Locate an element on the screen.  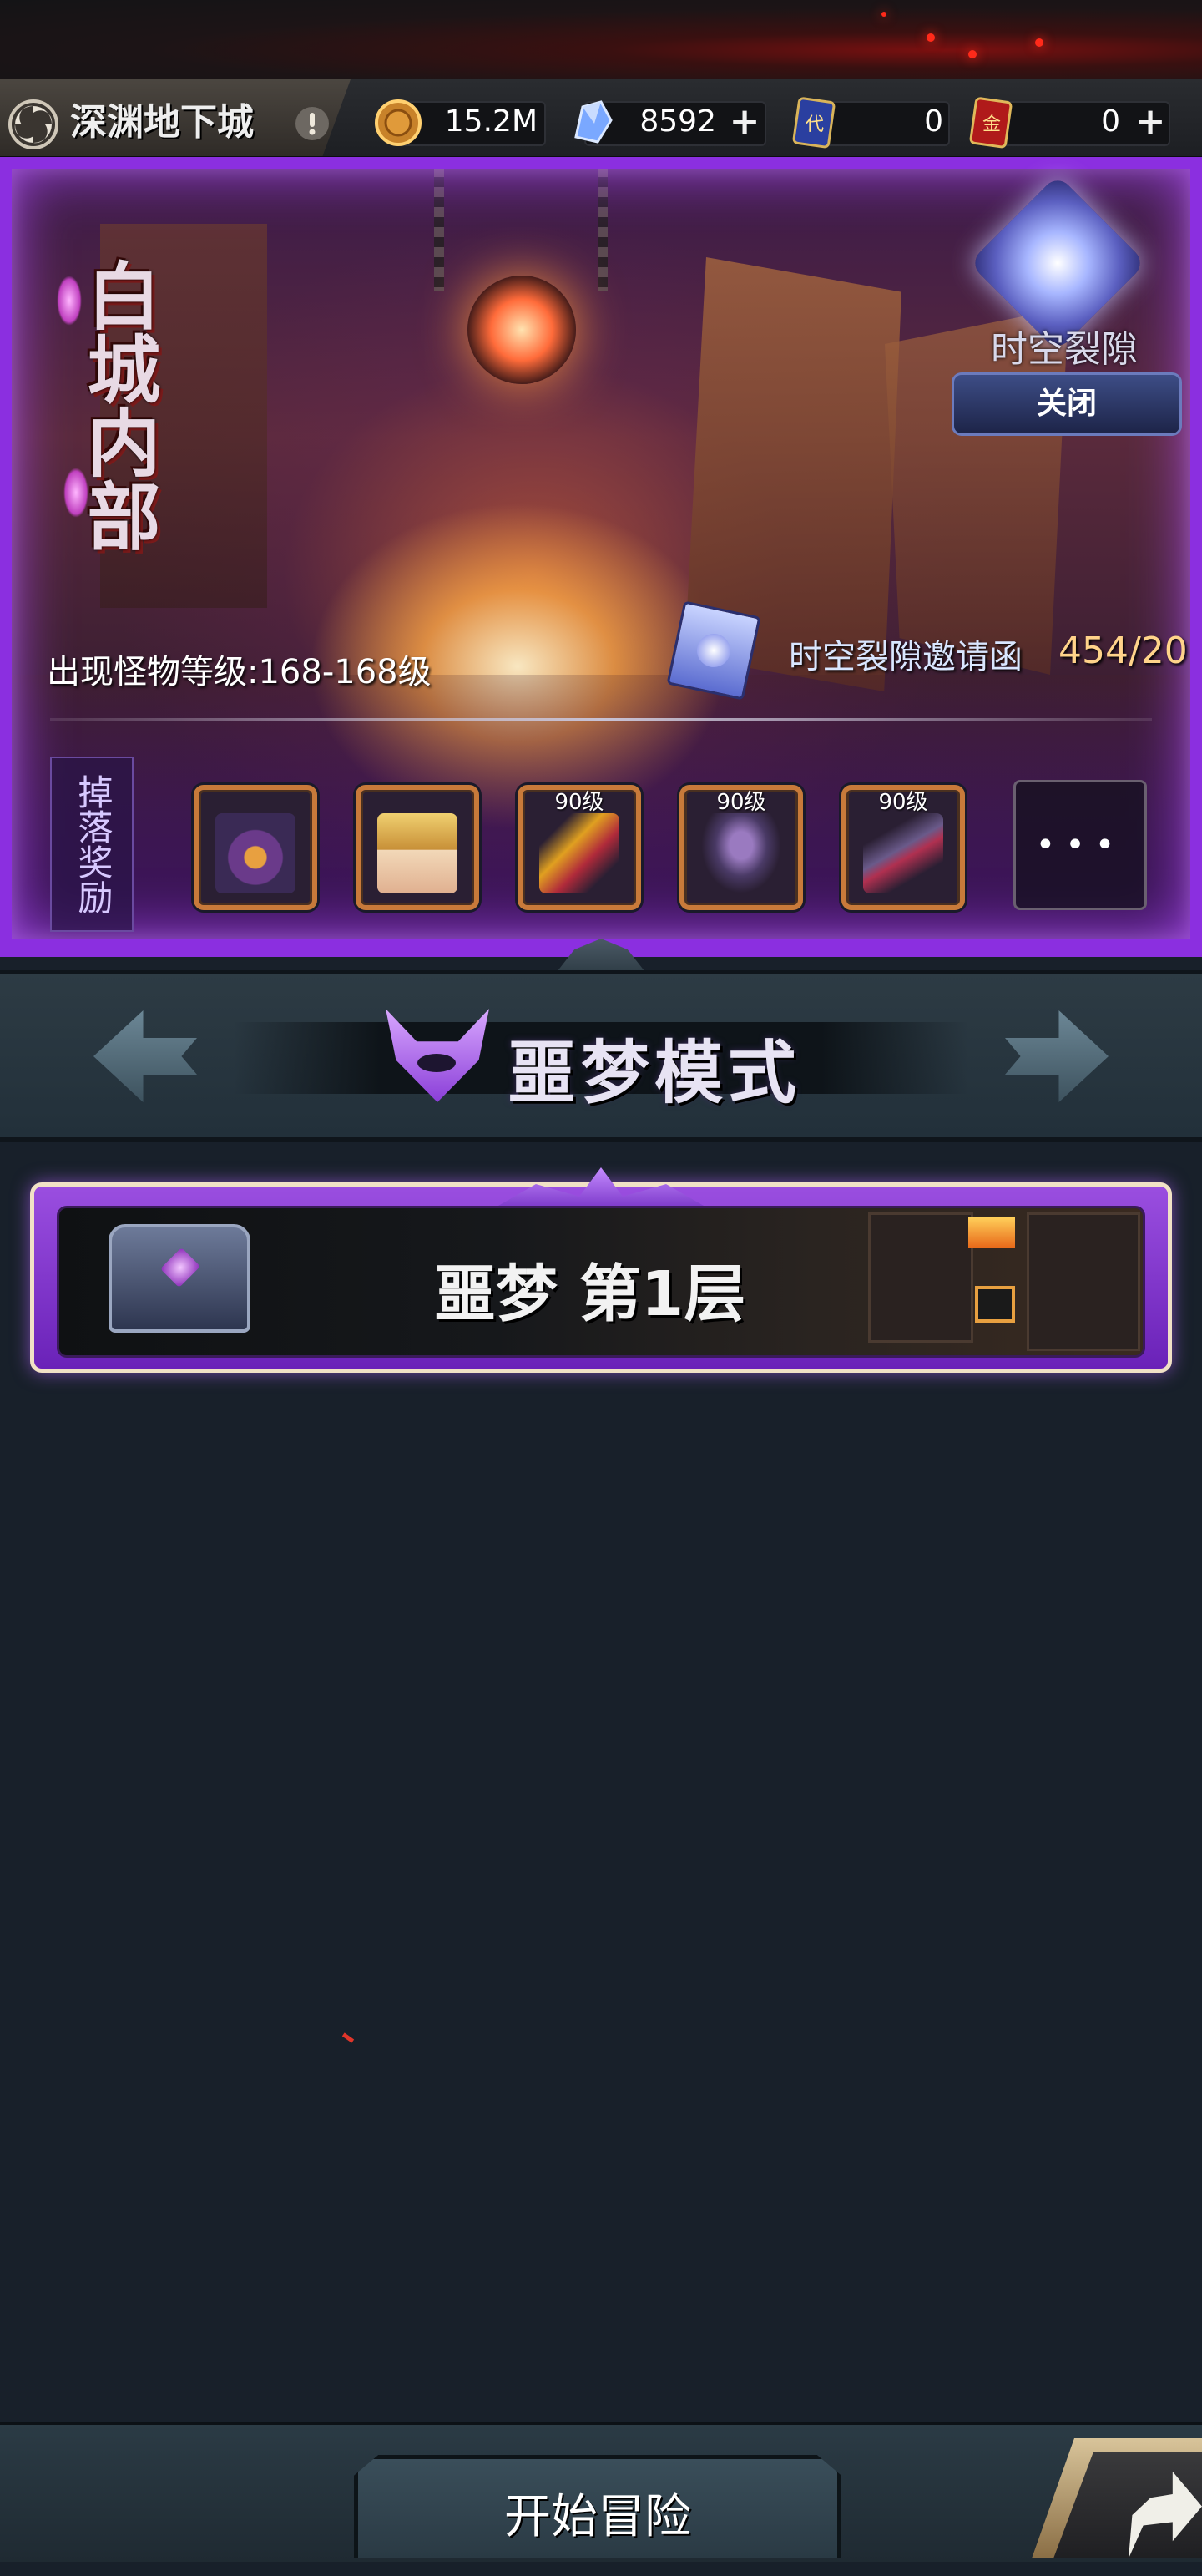
add-crystal-button: + is located at coordinates (745, 122).